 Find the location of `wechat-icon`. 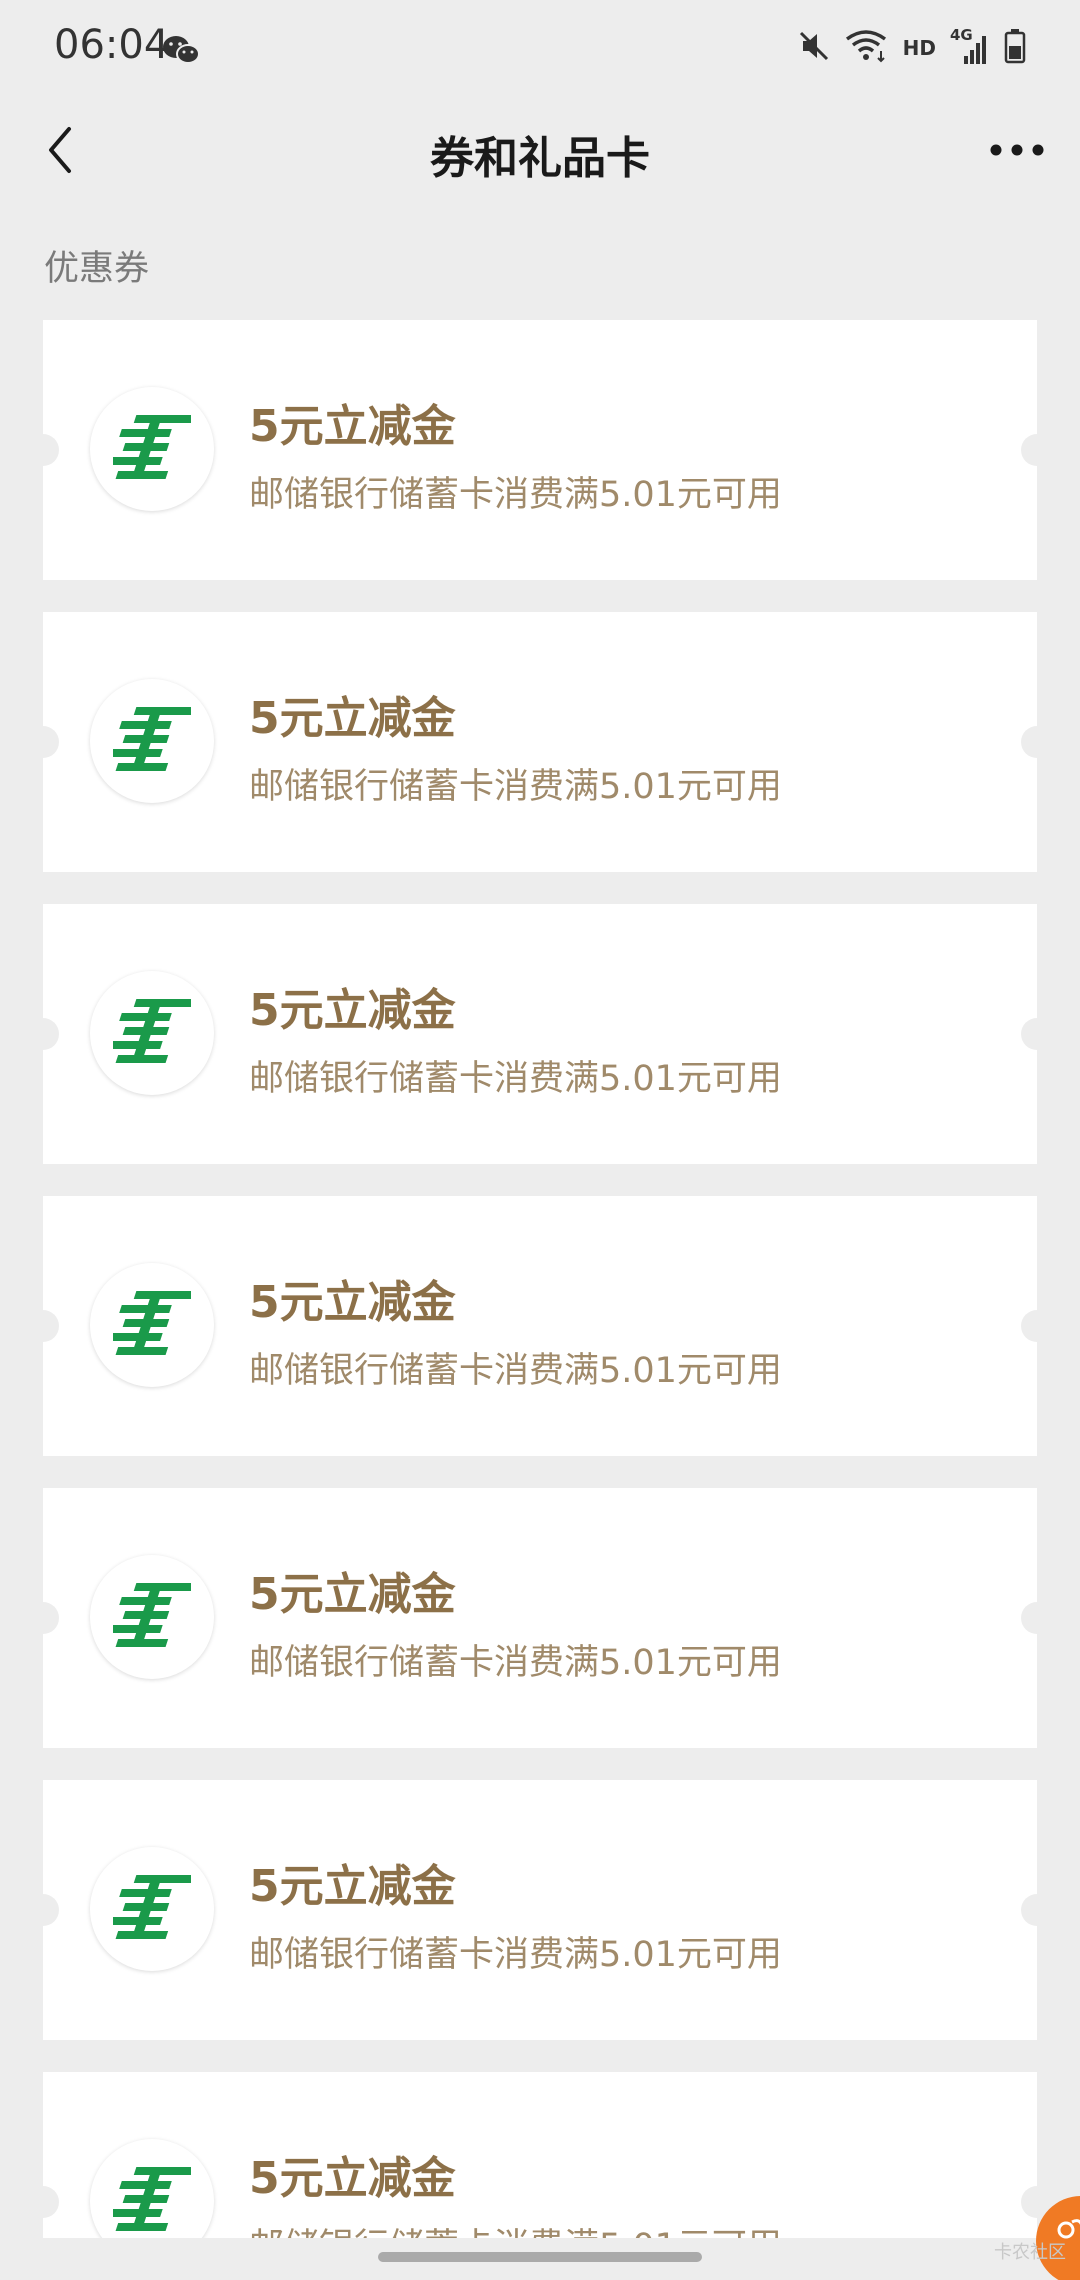

wechat-icon is located at coordinates (181, 52).